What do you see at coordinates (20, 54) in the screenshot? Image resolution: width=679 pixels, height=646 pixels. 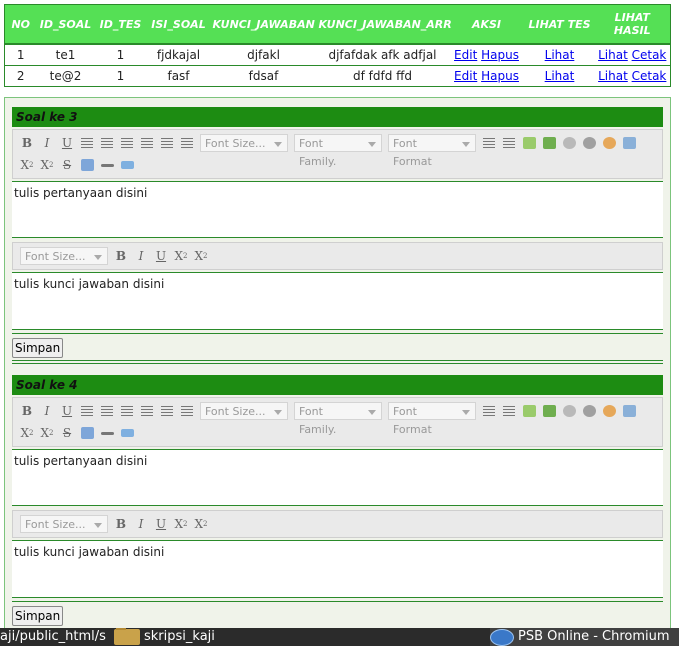 I see `cell-no: 1` at bounding box center [20, 54].